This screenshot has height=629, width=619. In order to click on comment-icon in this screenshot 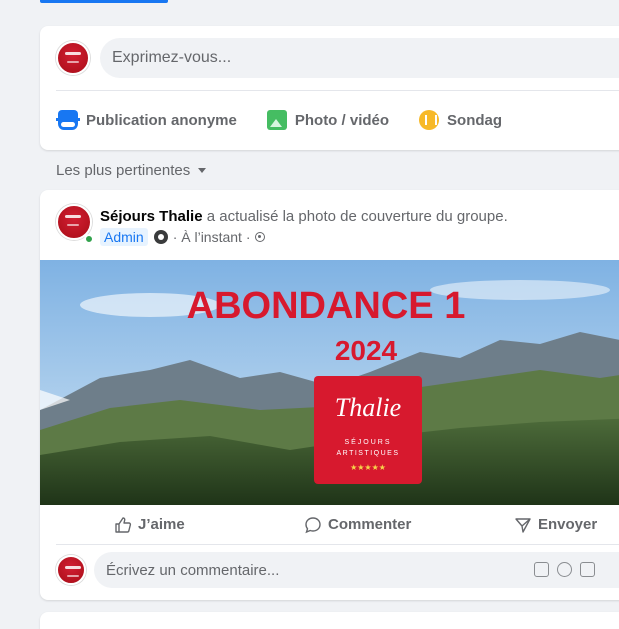, I will do `click(313, 524)`.